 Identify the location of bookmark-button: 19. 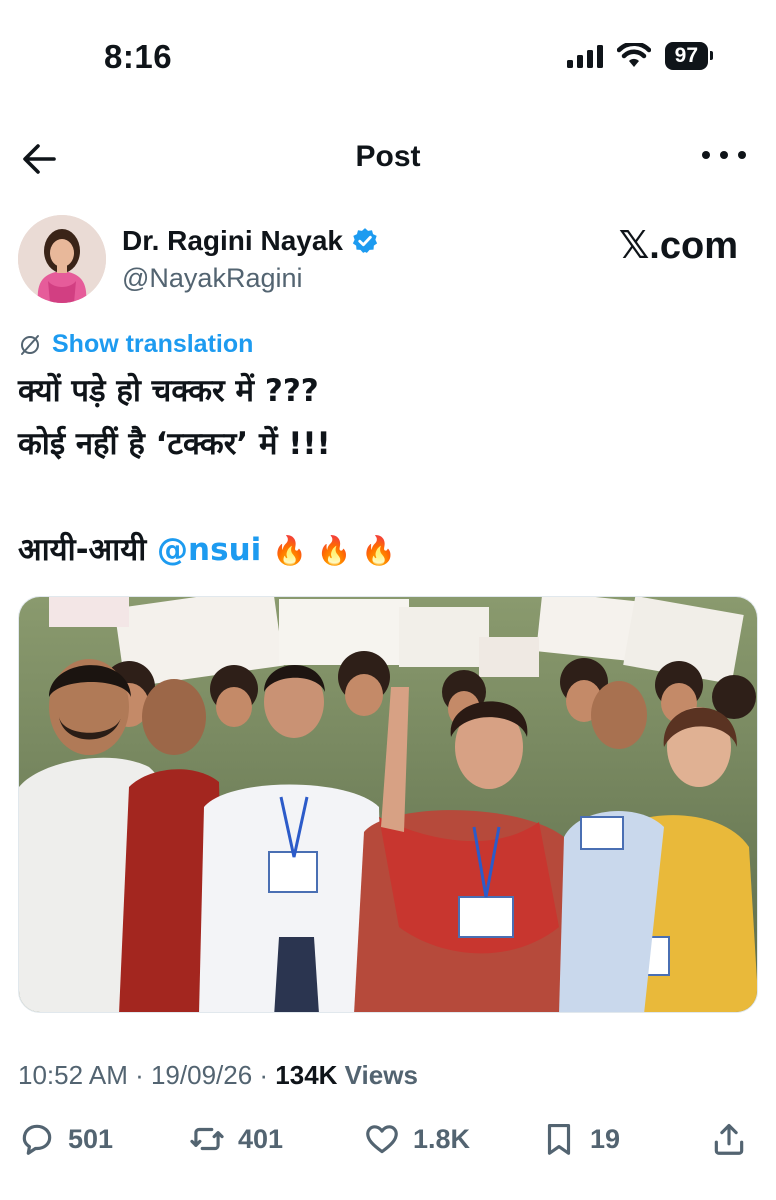
(580, 1139).